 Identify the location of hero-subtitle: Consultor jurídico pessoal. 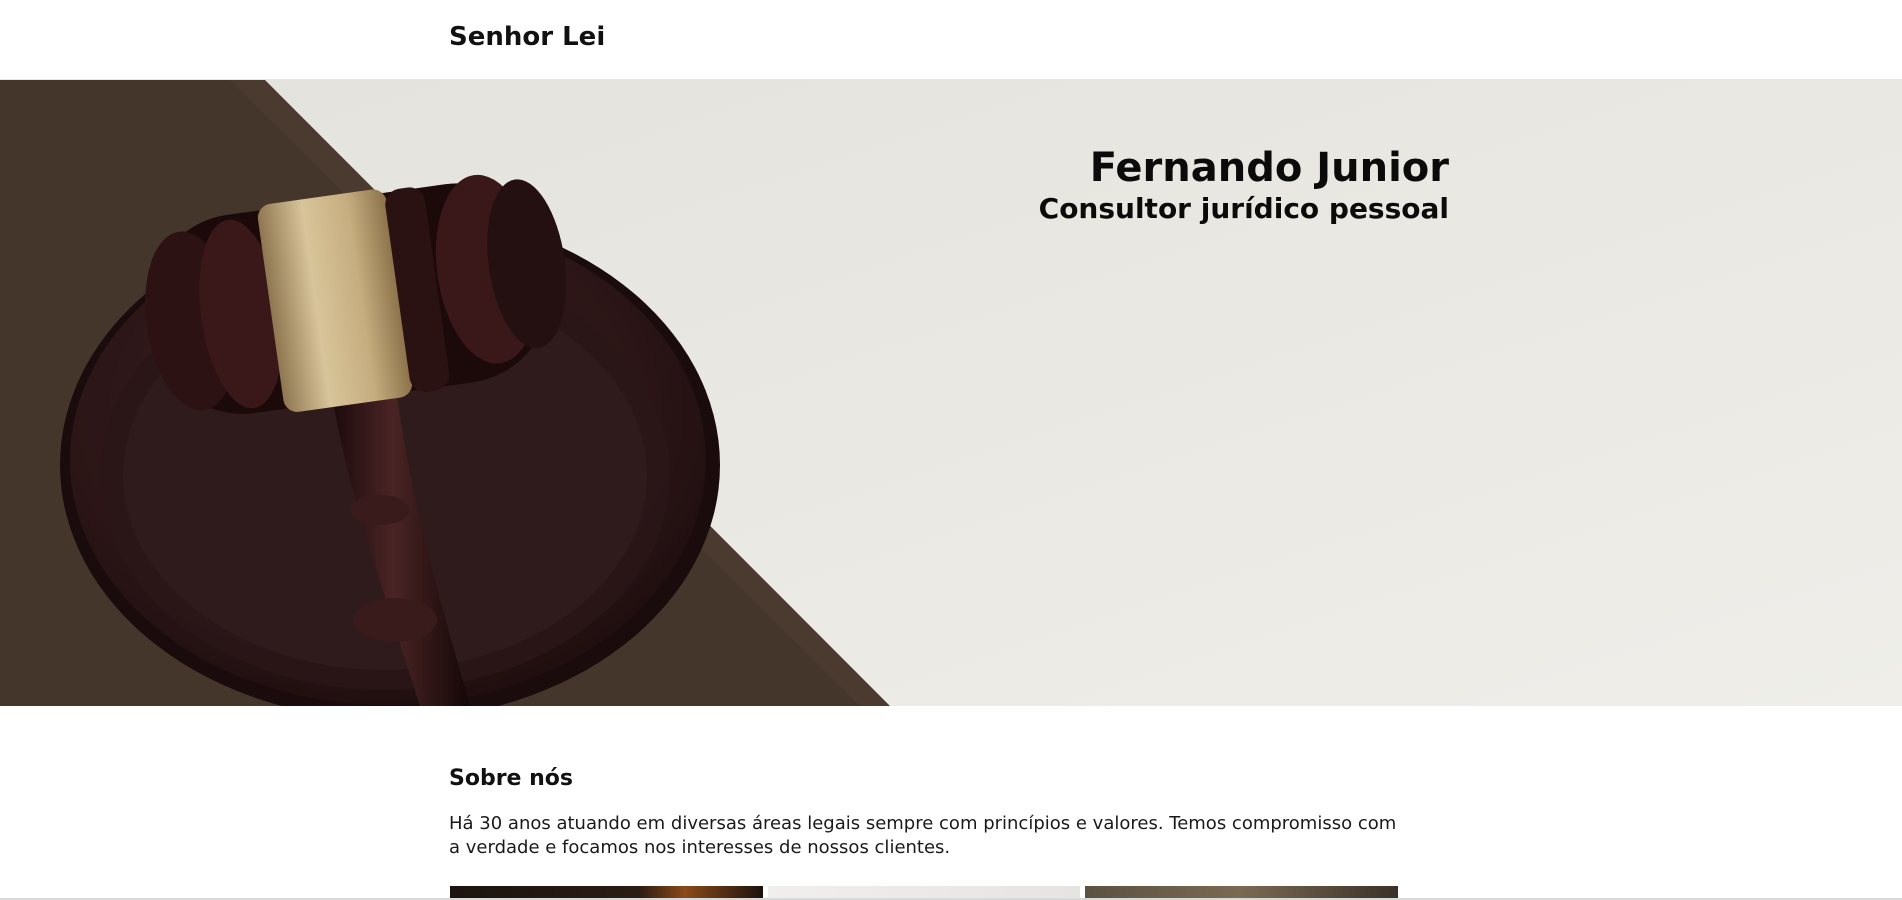
(1243, 208).